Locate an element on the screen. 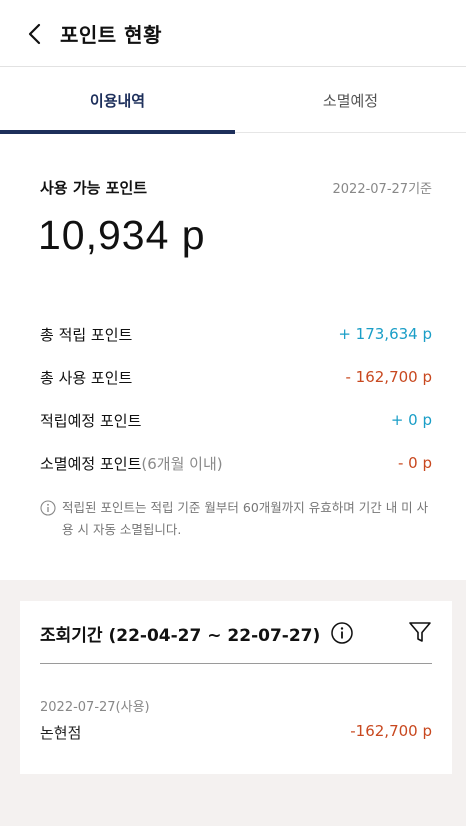 The height and width of the screenshot is (826, 466). transaction-store: 논현점 is located at coordinates (61, 733).